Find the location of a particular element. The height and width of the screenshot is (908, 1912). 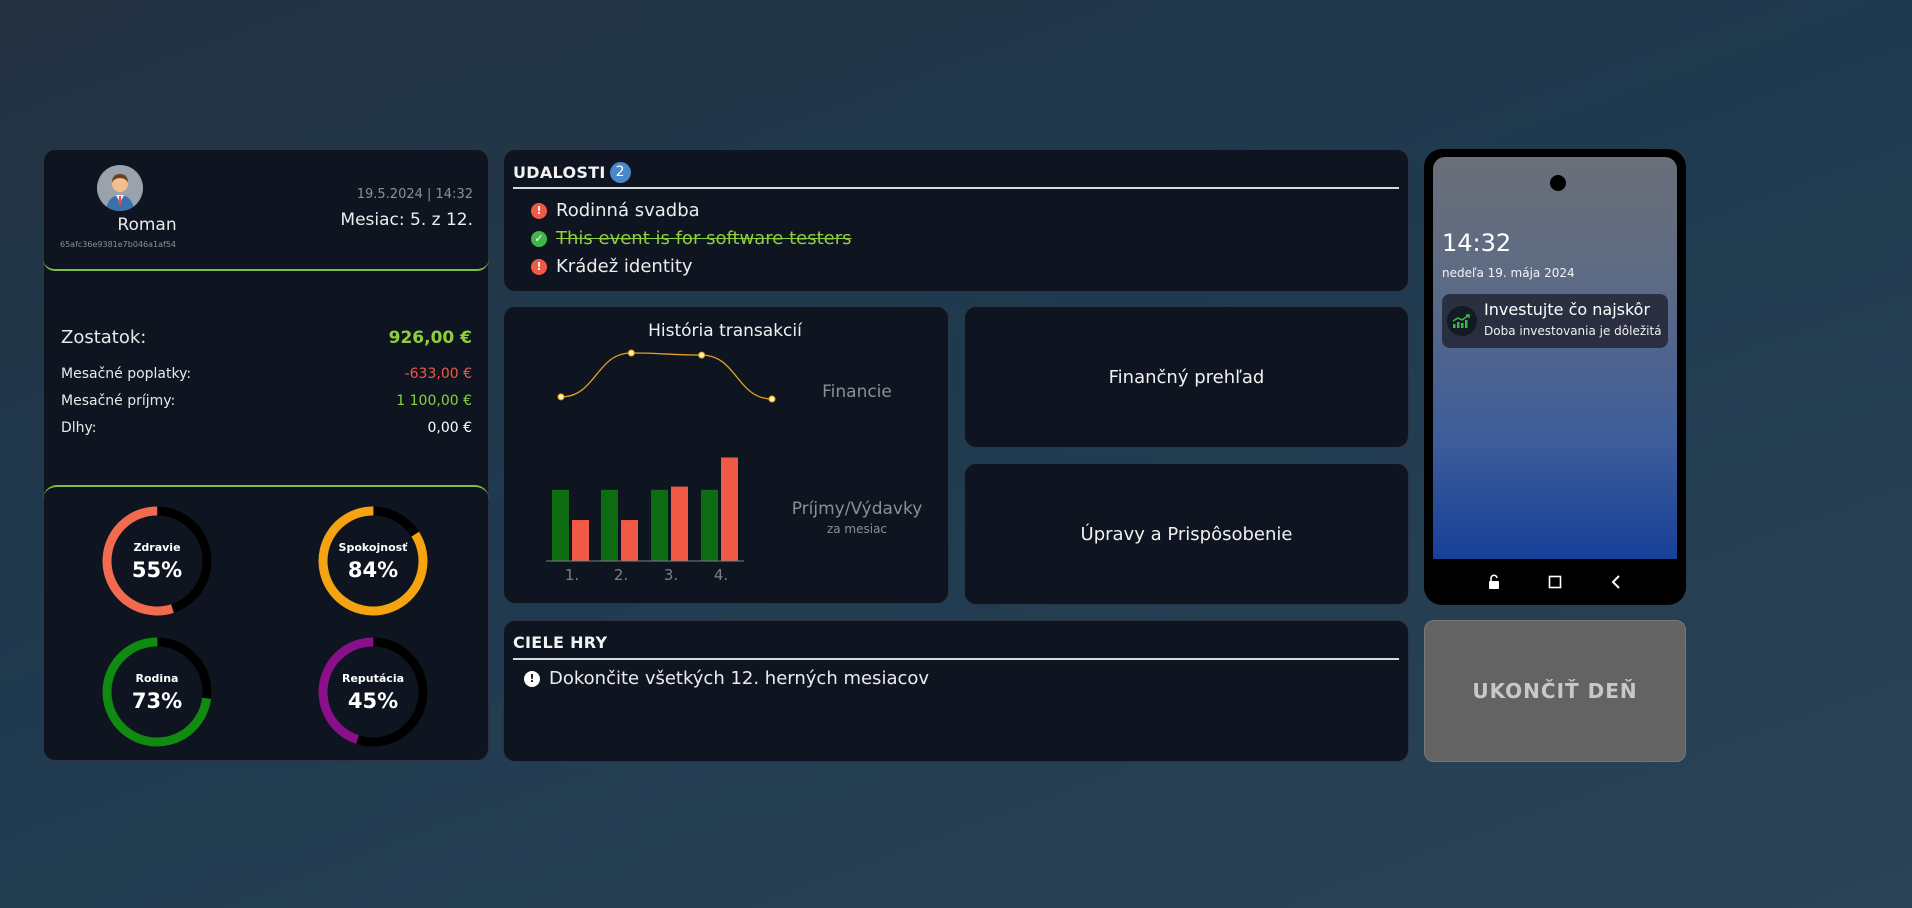

overview-label: Finančný prehľad is located at coordinates (1186, 377).